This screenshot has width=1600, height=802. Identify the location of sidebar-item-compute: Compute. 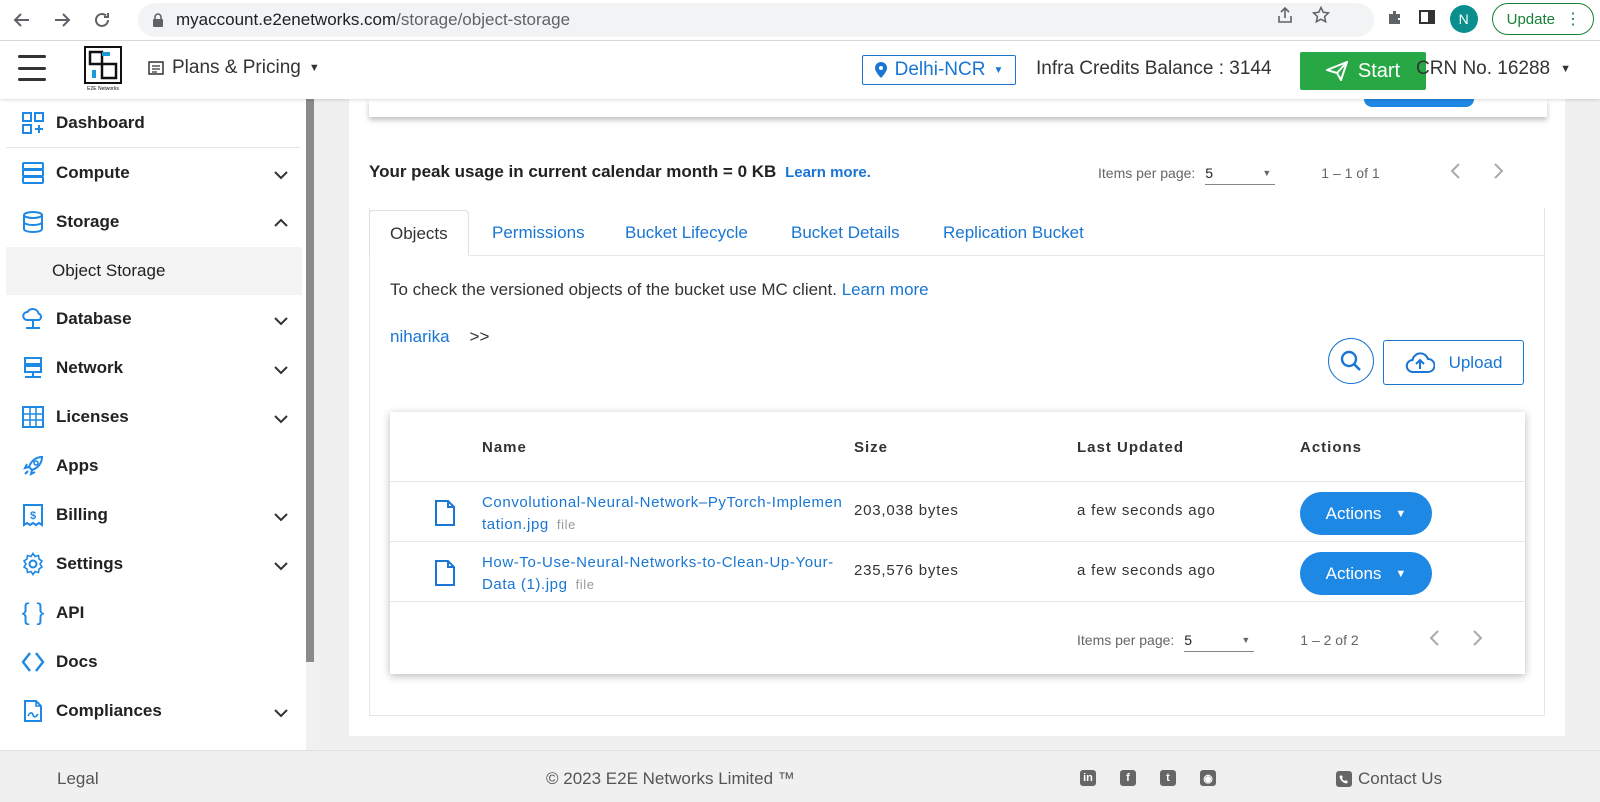
(150, 173).